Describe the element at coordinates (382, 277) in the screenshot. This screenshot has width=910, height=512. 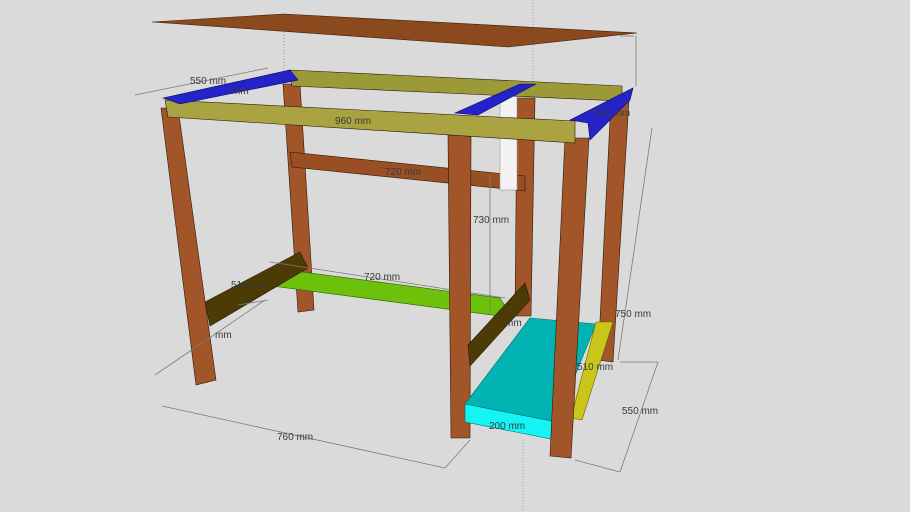
I see `dim-label-lower-rail: 720 mm` at that location.